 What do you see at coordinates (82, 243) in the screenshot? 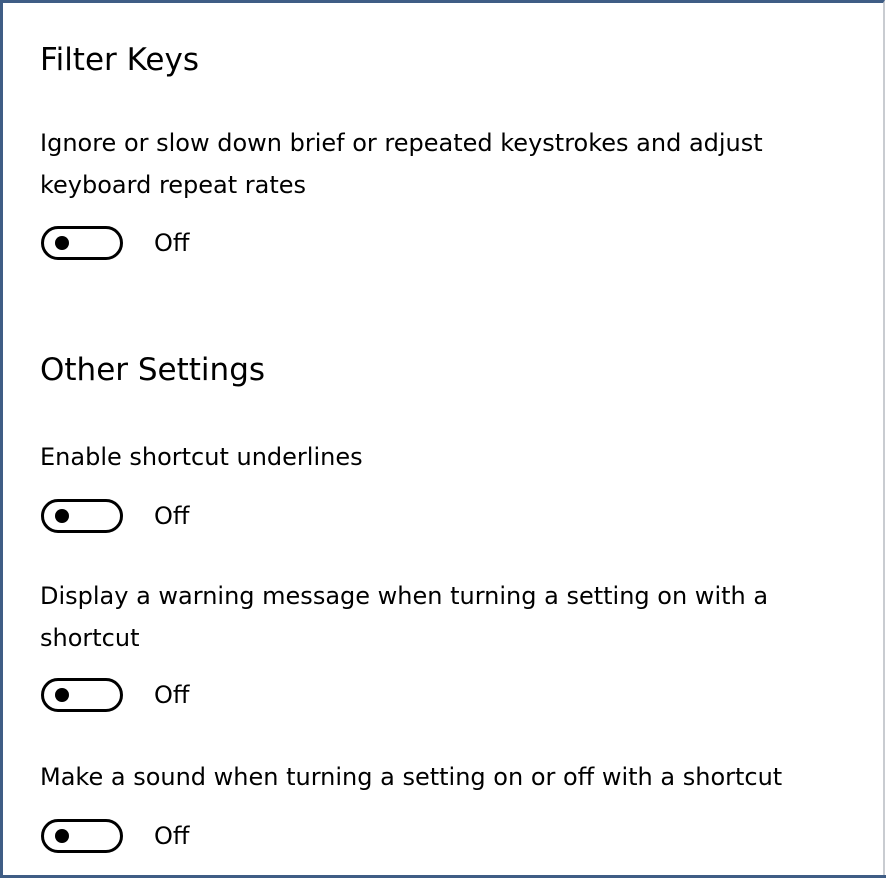
I see `filter-keys-toggle` at bounding box center [82, 243].